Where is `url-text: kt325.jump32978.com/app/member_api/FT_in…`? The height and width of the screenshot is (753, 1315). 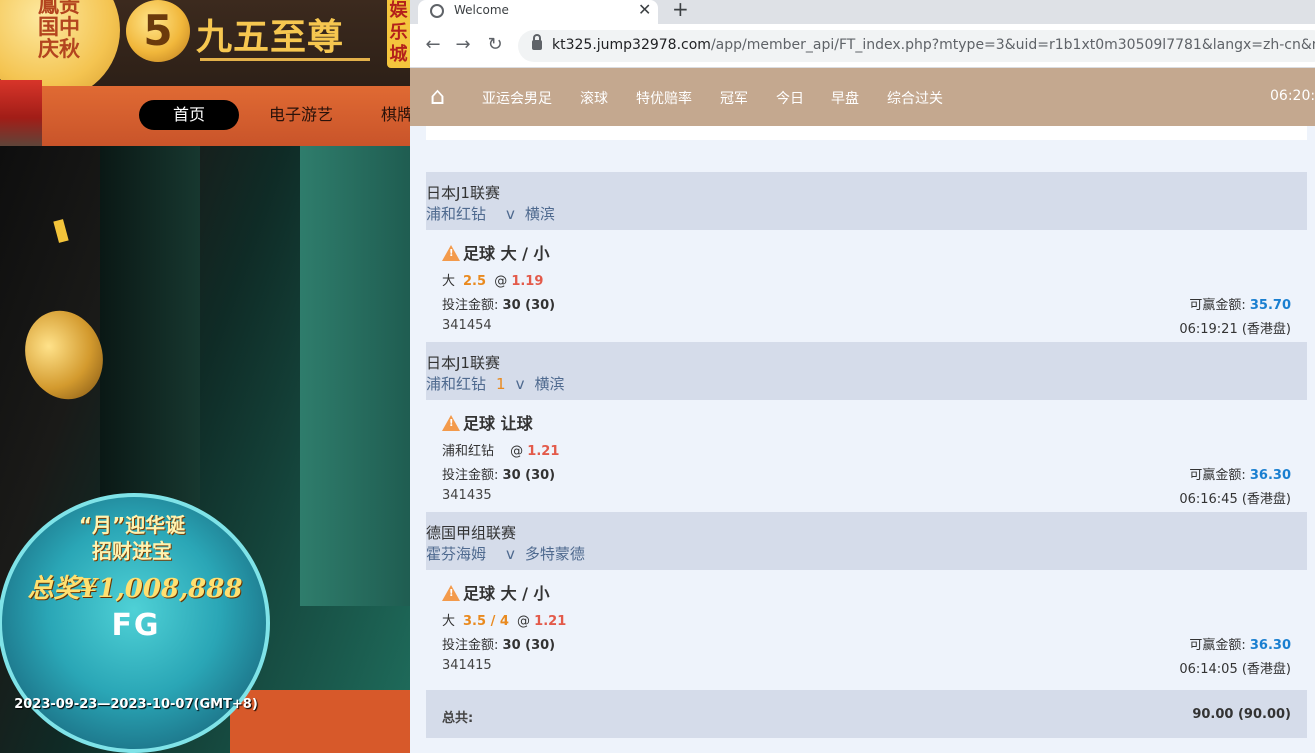 url-text: kt325.jump32978.com/app/member_api/FT_in… is located at coordinates (933, 45).